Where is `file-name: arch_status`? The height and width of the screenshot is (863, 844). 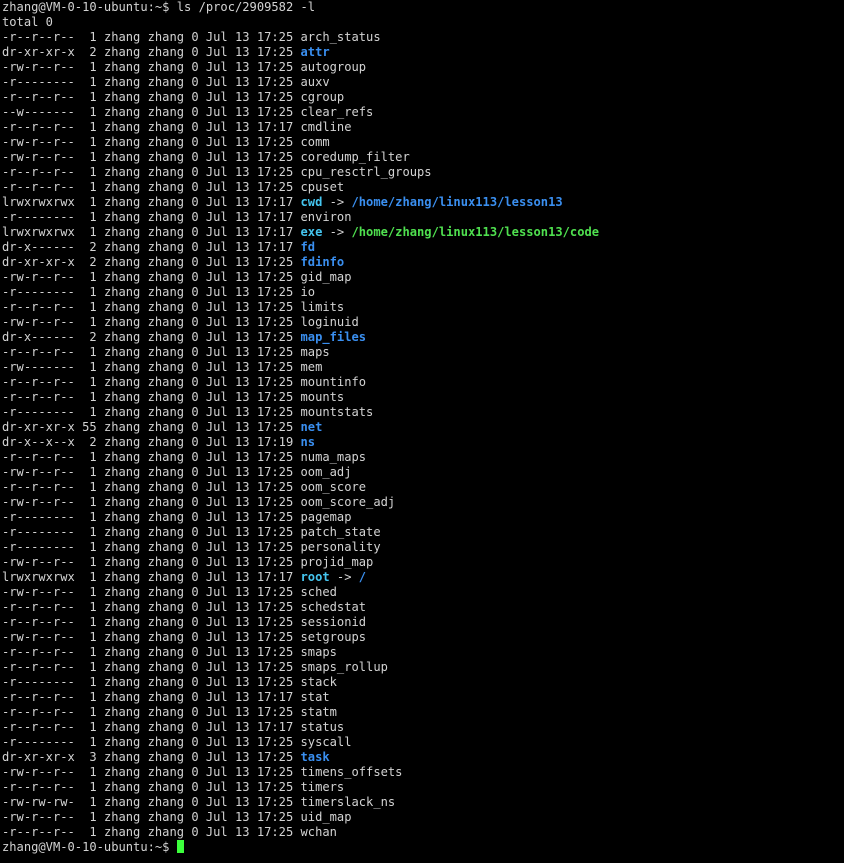 file-name: arch_status is located at coordinates (340, 37).